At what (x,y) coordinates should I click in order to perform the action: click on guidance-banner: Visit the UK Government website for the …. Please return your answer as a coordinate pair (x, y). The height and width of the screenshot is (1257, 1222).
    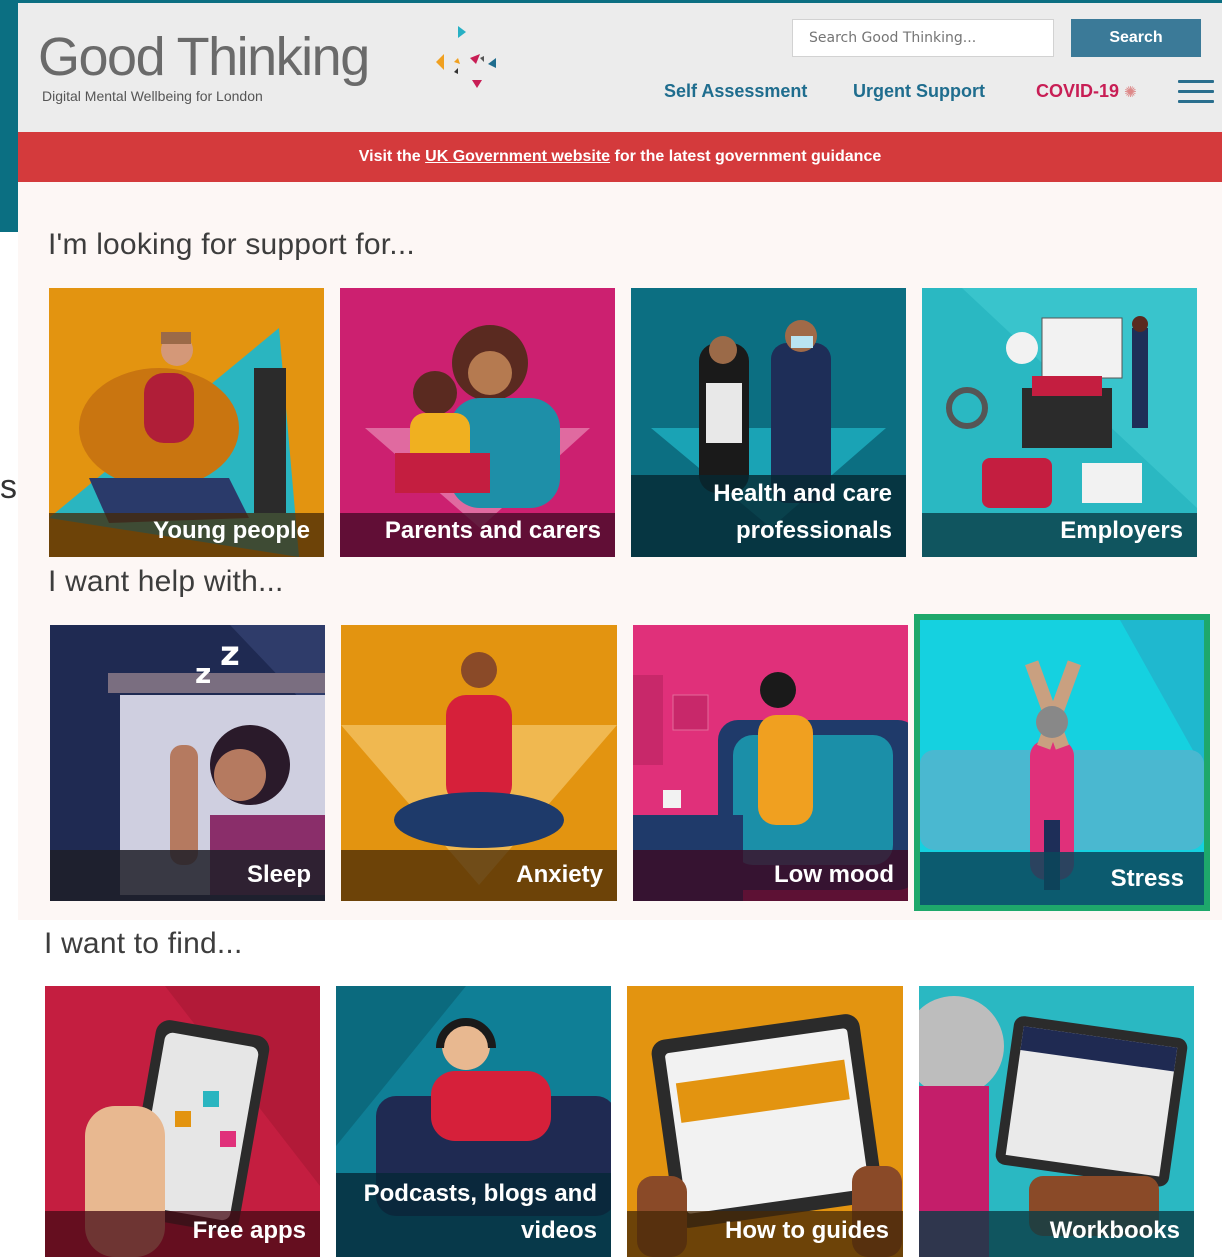
    Looking at the image, I should click on (620, 157).